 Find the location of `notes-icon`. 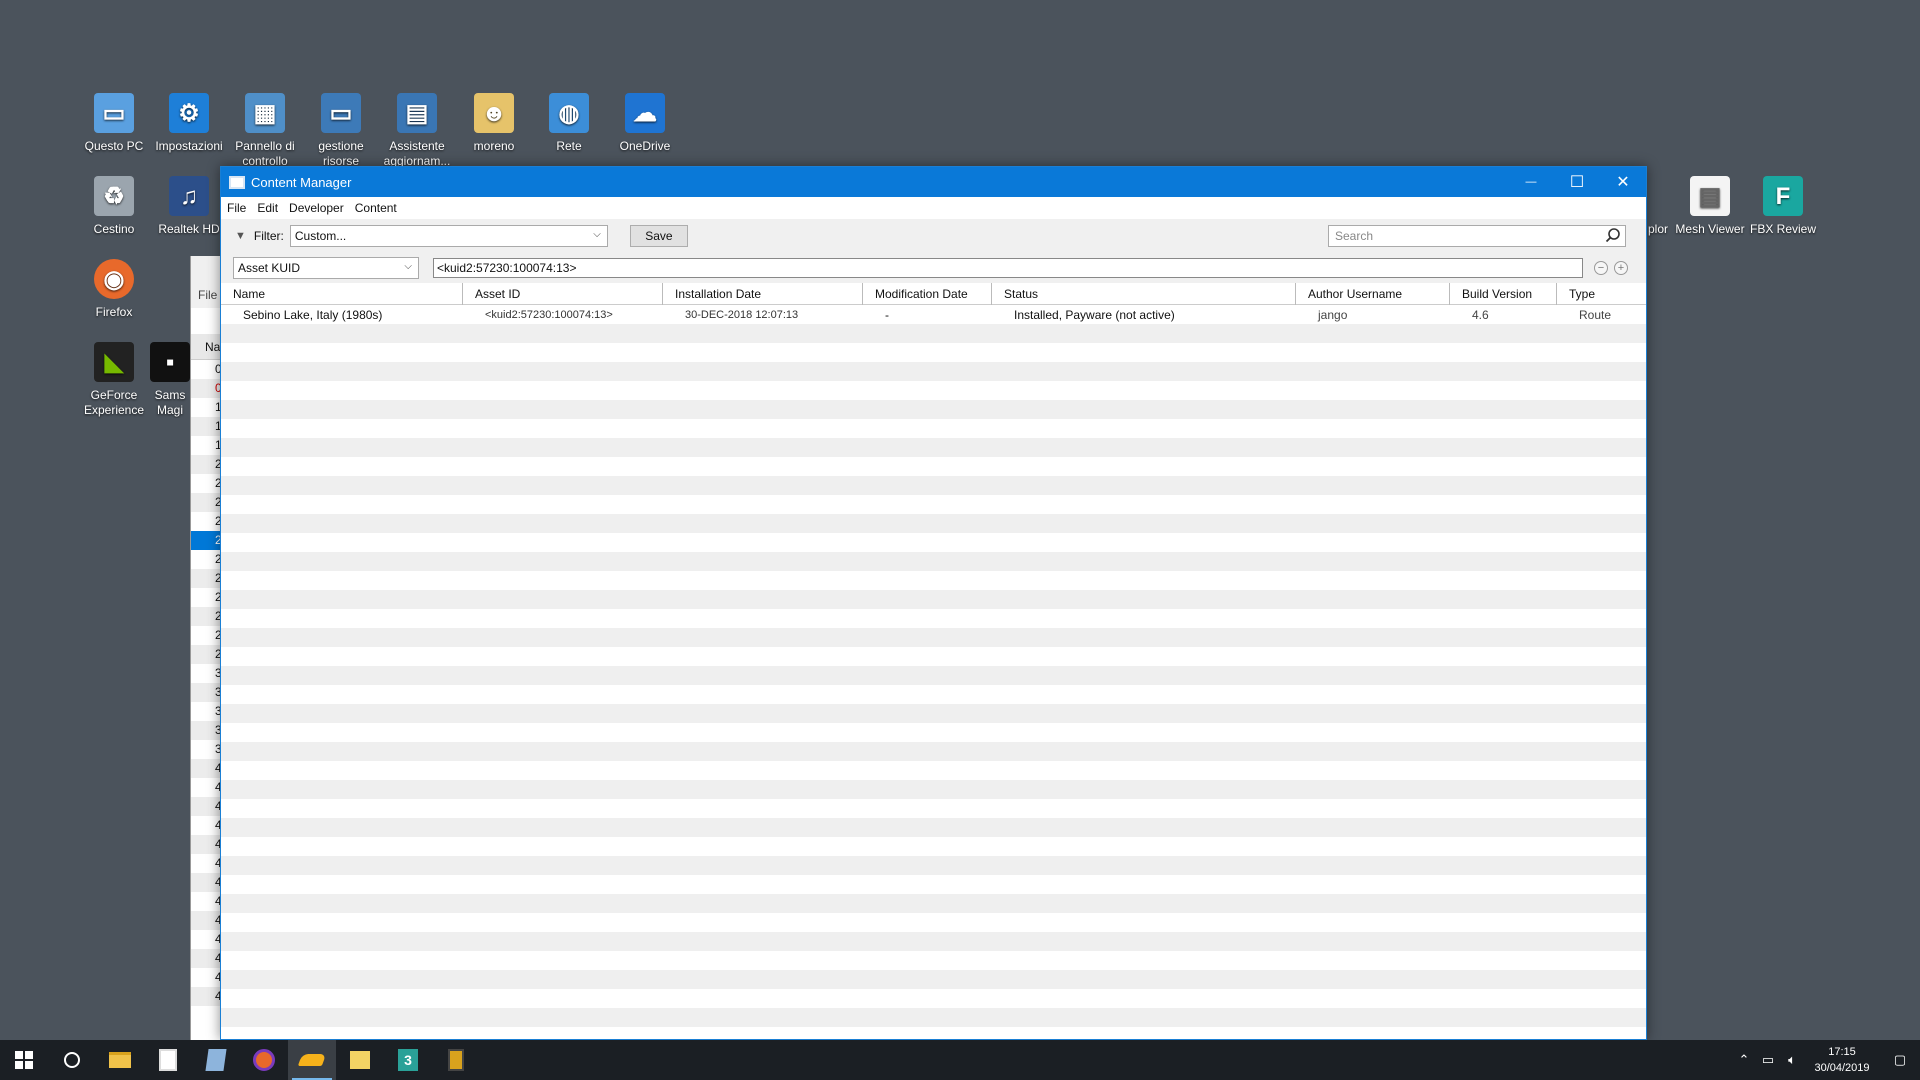

notes-icon is located at coordinates (360, 1060).